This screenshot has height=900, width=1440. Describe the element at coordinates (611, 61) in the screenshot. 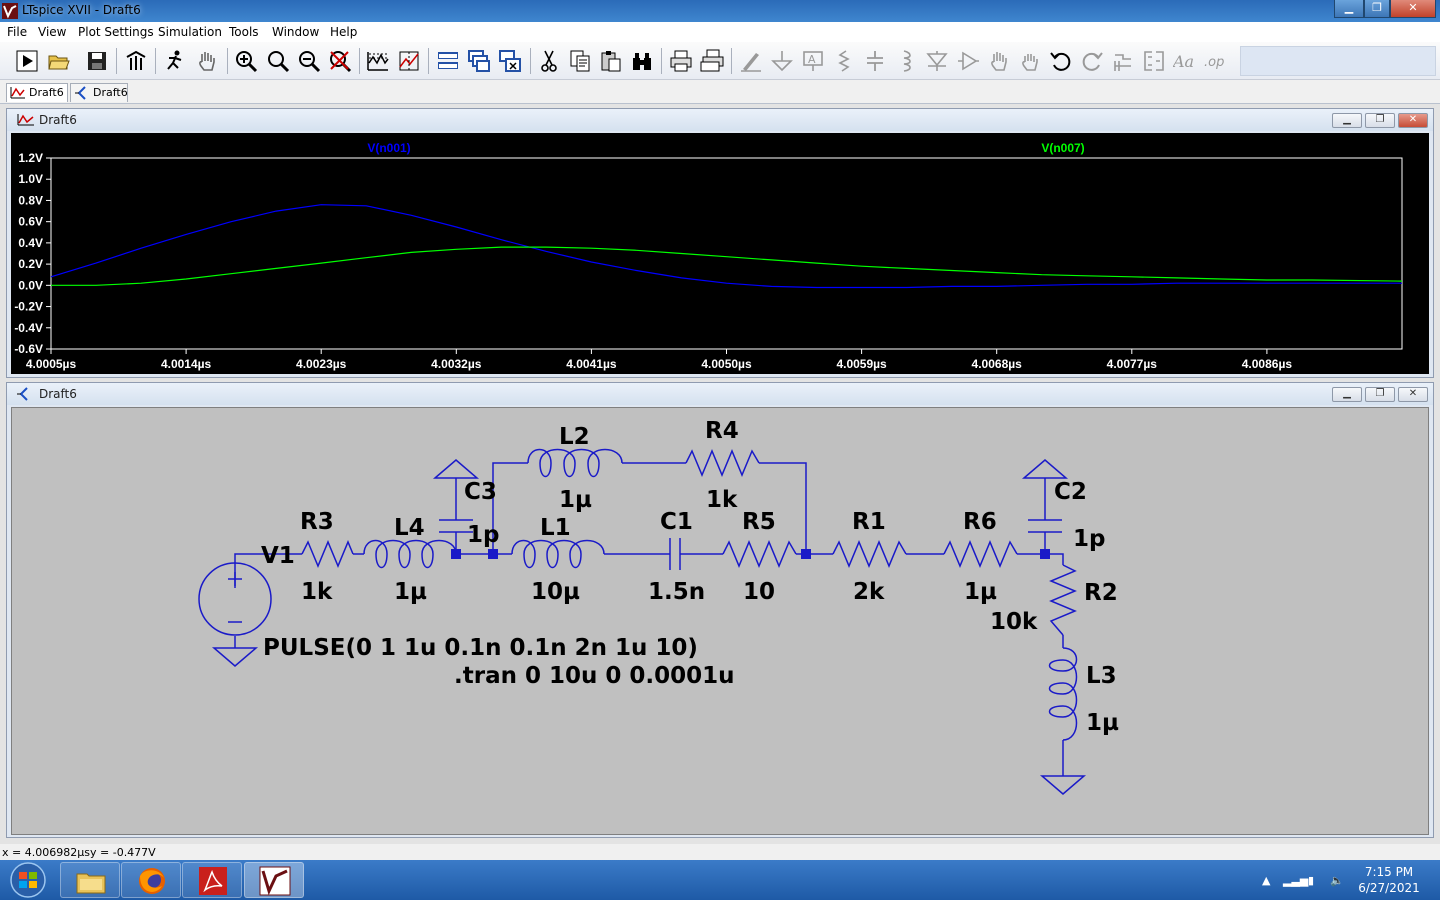

I see `paste-icon` at that location.